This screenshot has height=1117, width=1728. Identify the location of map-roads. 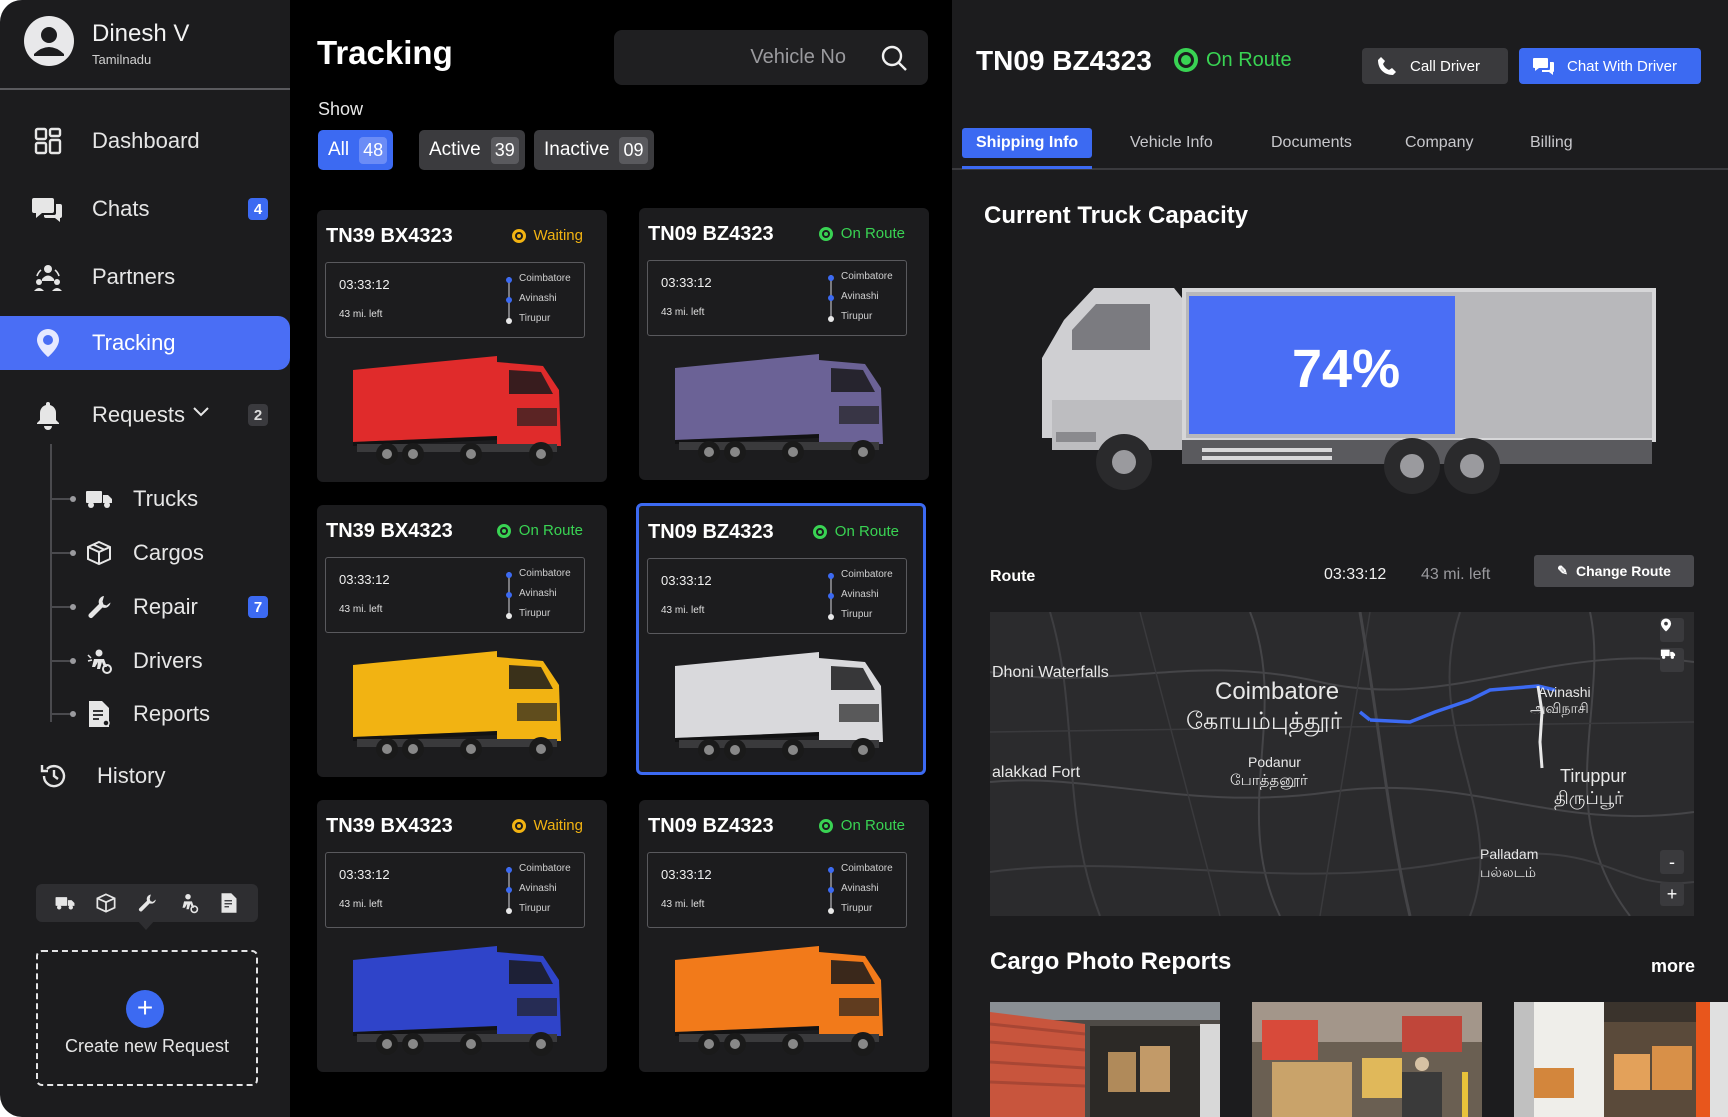
(1342, 764).